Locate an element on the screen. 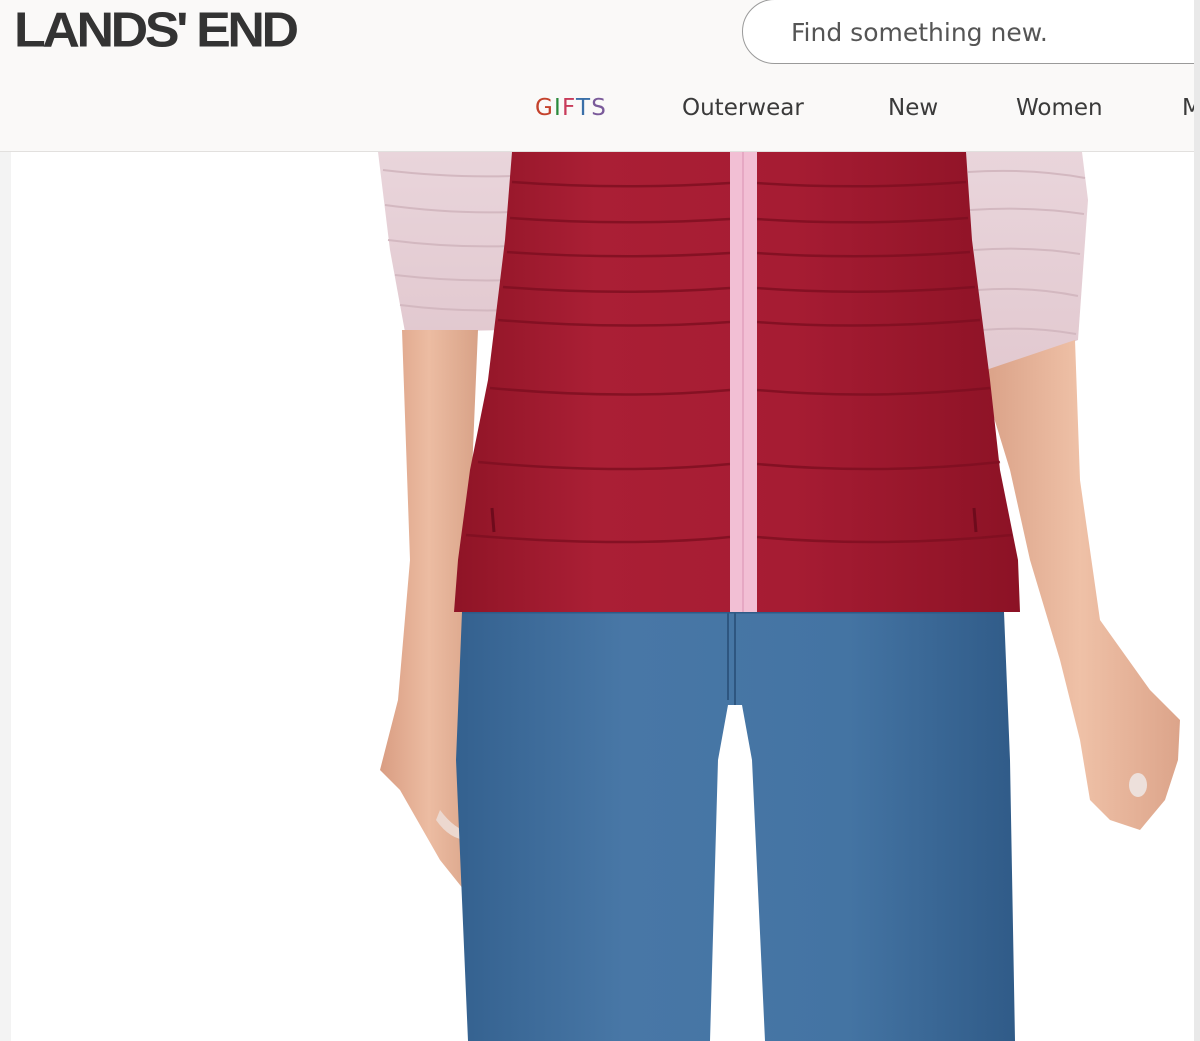 This screenshot has height=1041, width=1200. scrollbar-track is located at coordinates (1197, 520).